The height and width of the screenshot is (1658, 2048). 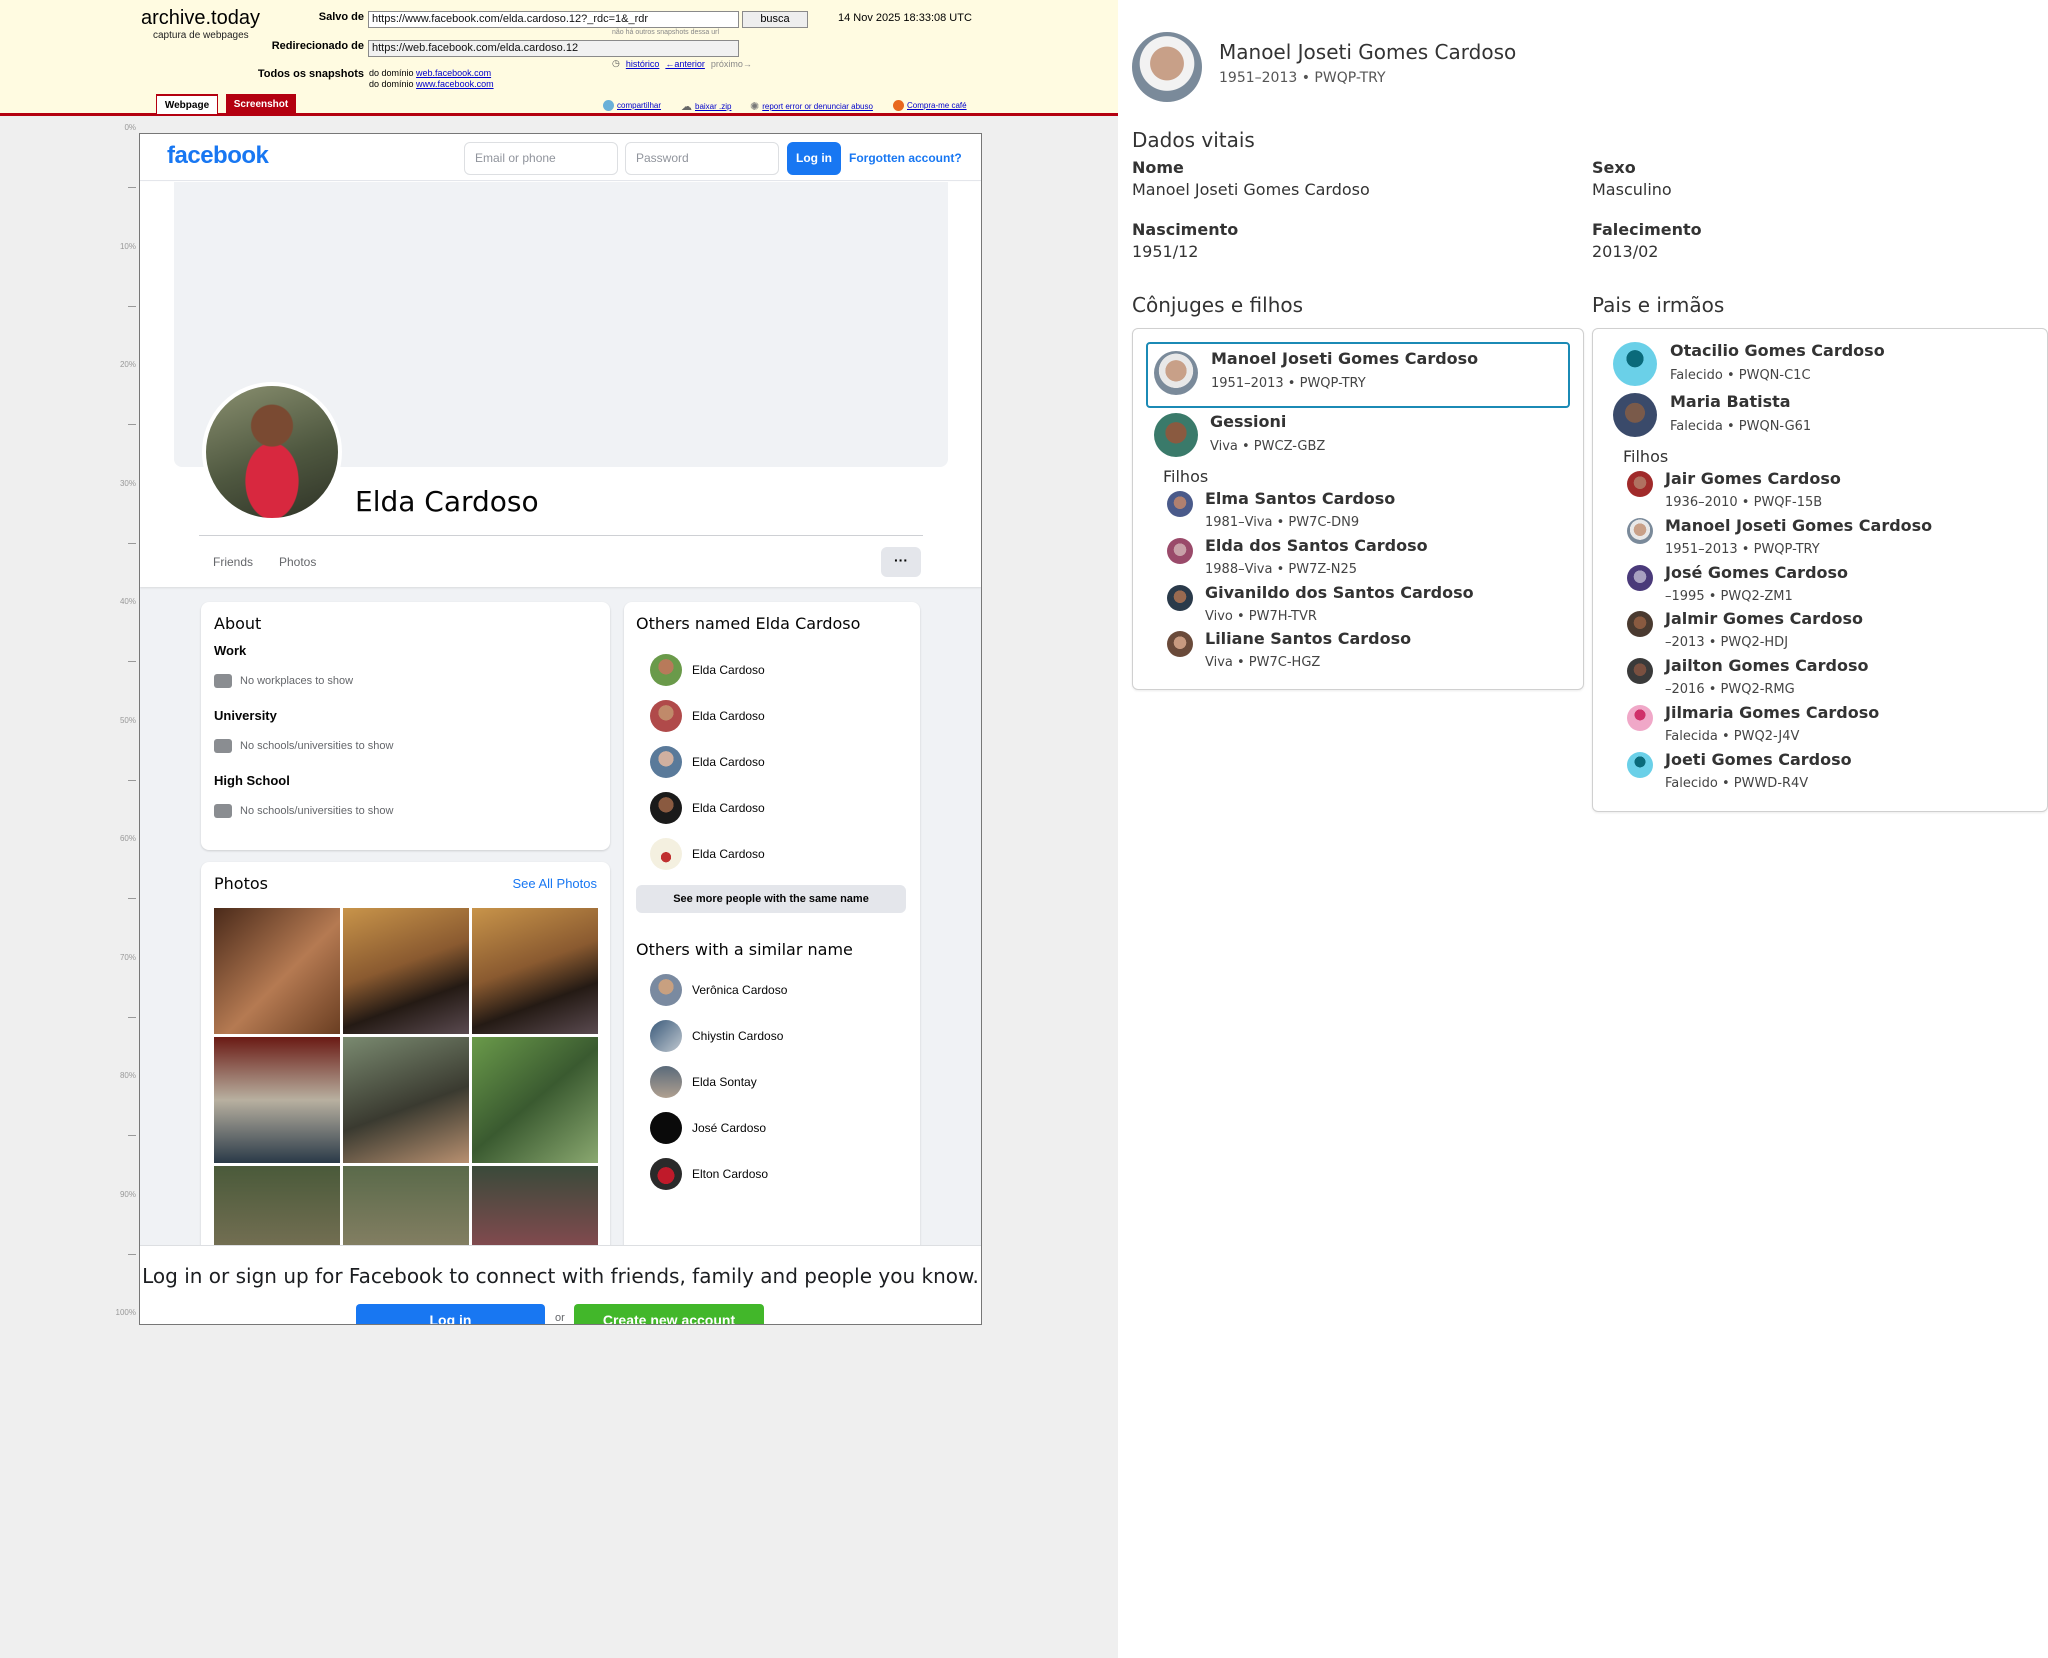 What do you see at coordinates (814, 158) in the screenshot?
I see `header-login-button: Log in` at bounding box center [814, 158].